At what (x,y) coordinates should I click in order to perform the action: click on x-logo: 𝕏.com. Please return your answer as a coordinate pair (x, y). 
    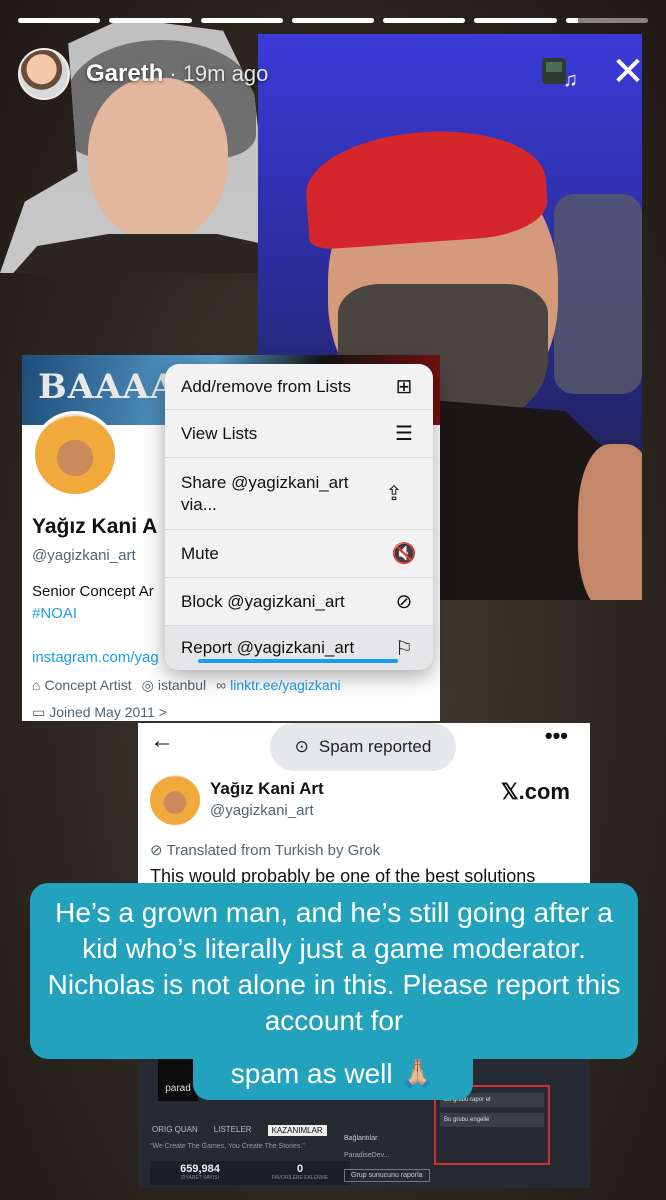
    Looking at the image, I should click on (535, 791).